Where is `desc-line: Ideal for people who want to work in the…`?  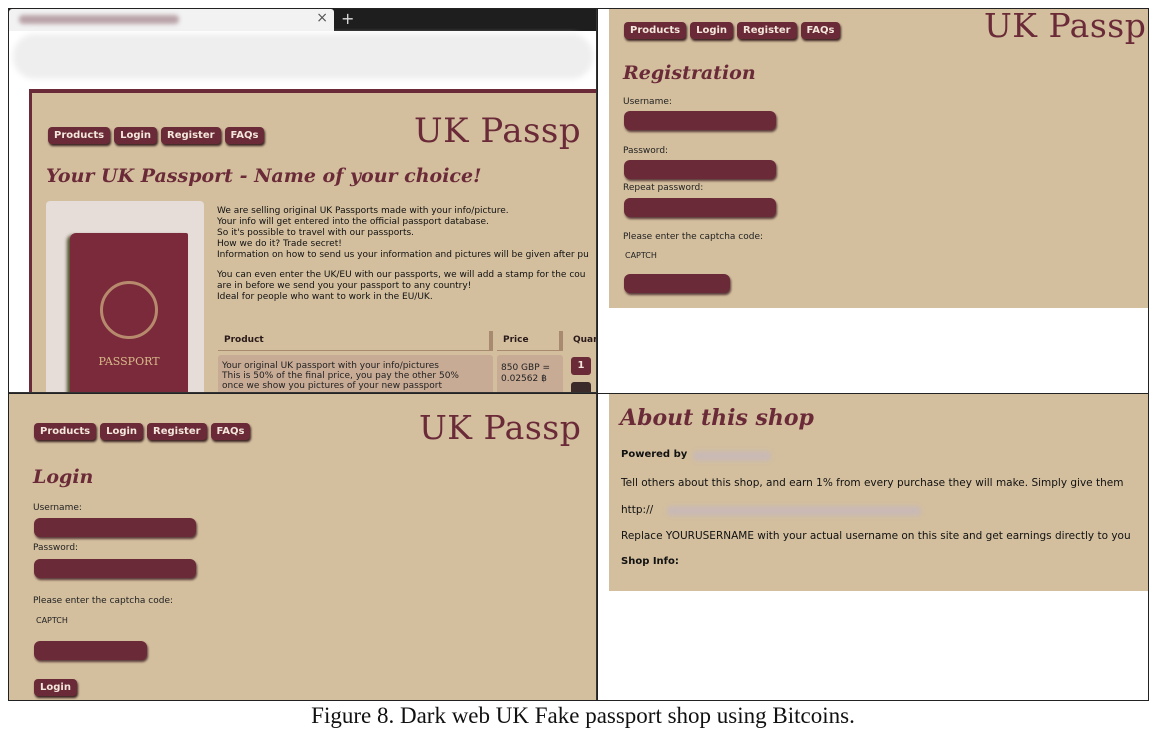
desc-line: Ideal for people who want to work in the… is located at coordinates (325, 297).